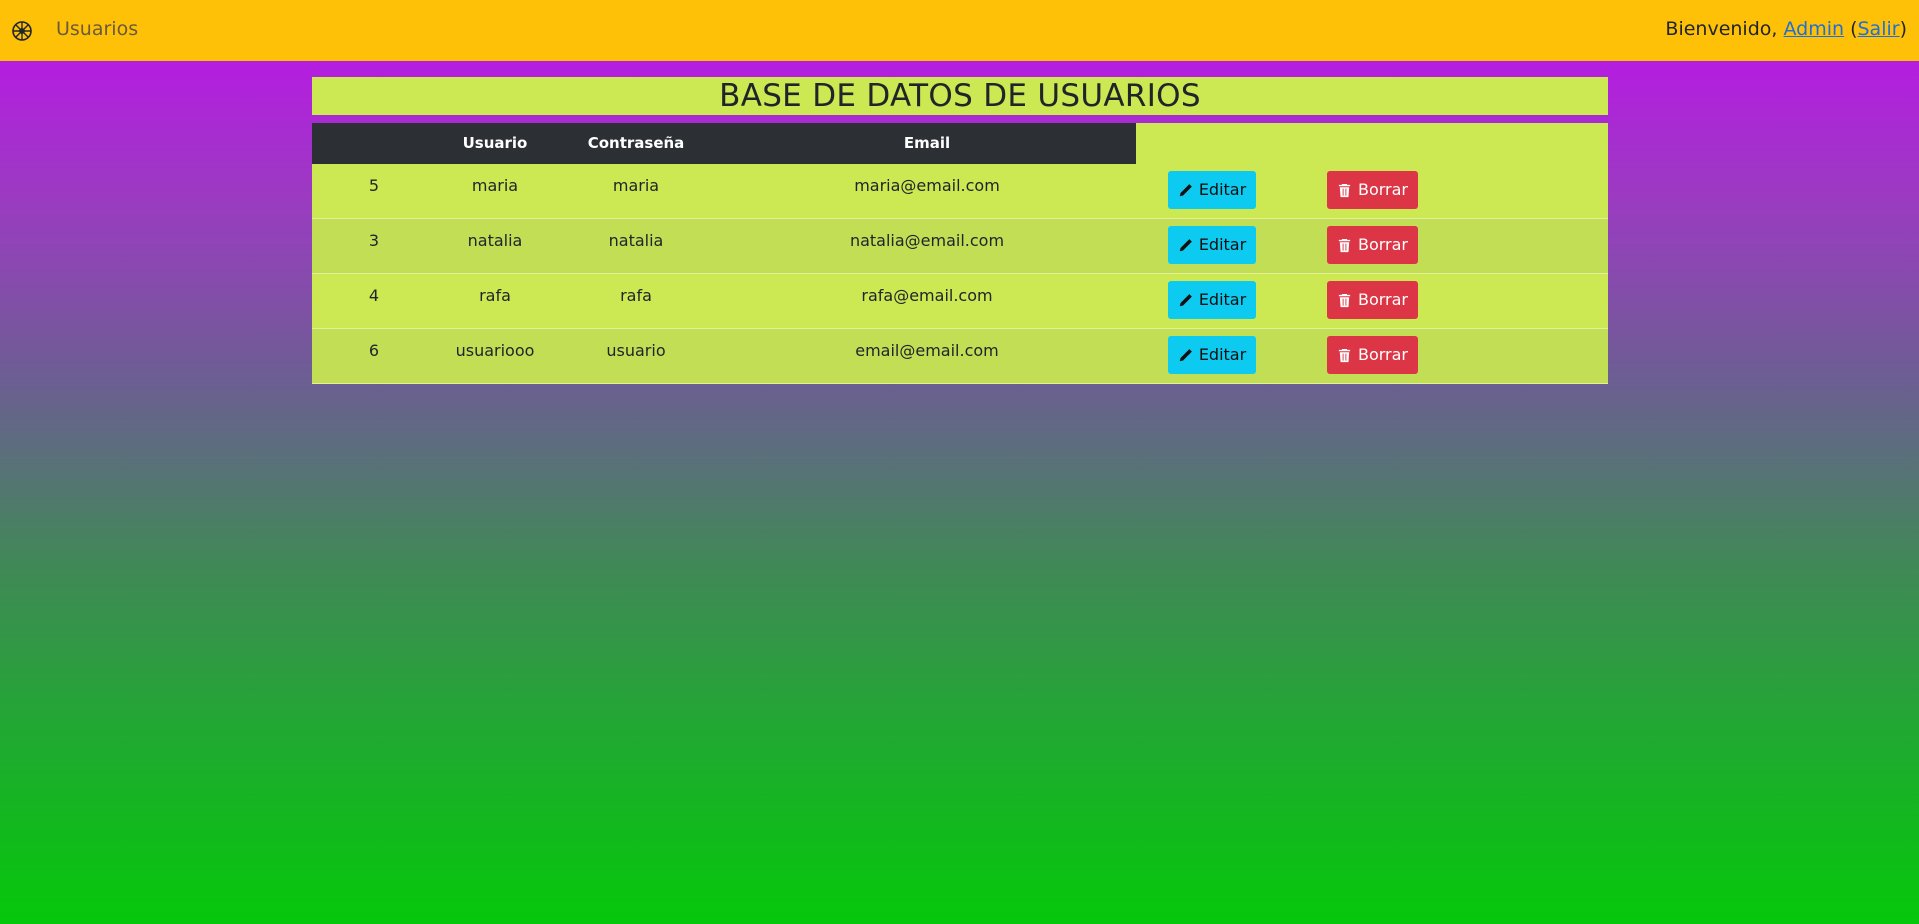  I want to click on header-email: Email, so click(927, 143).